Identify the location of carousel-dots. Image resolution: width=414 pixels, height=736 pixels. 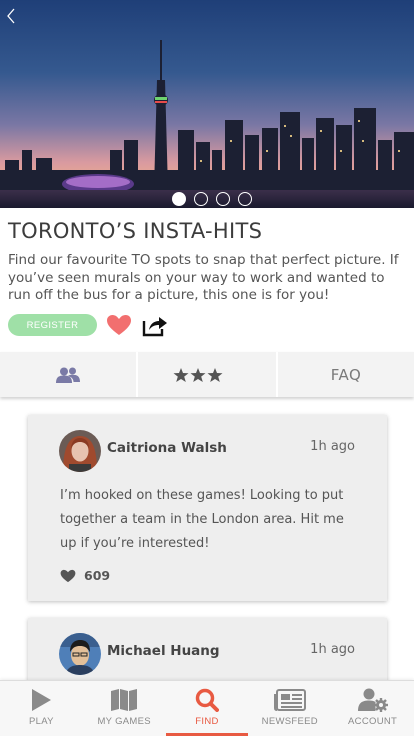
(207, 199).